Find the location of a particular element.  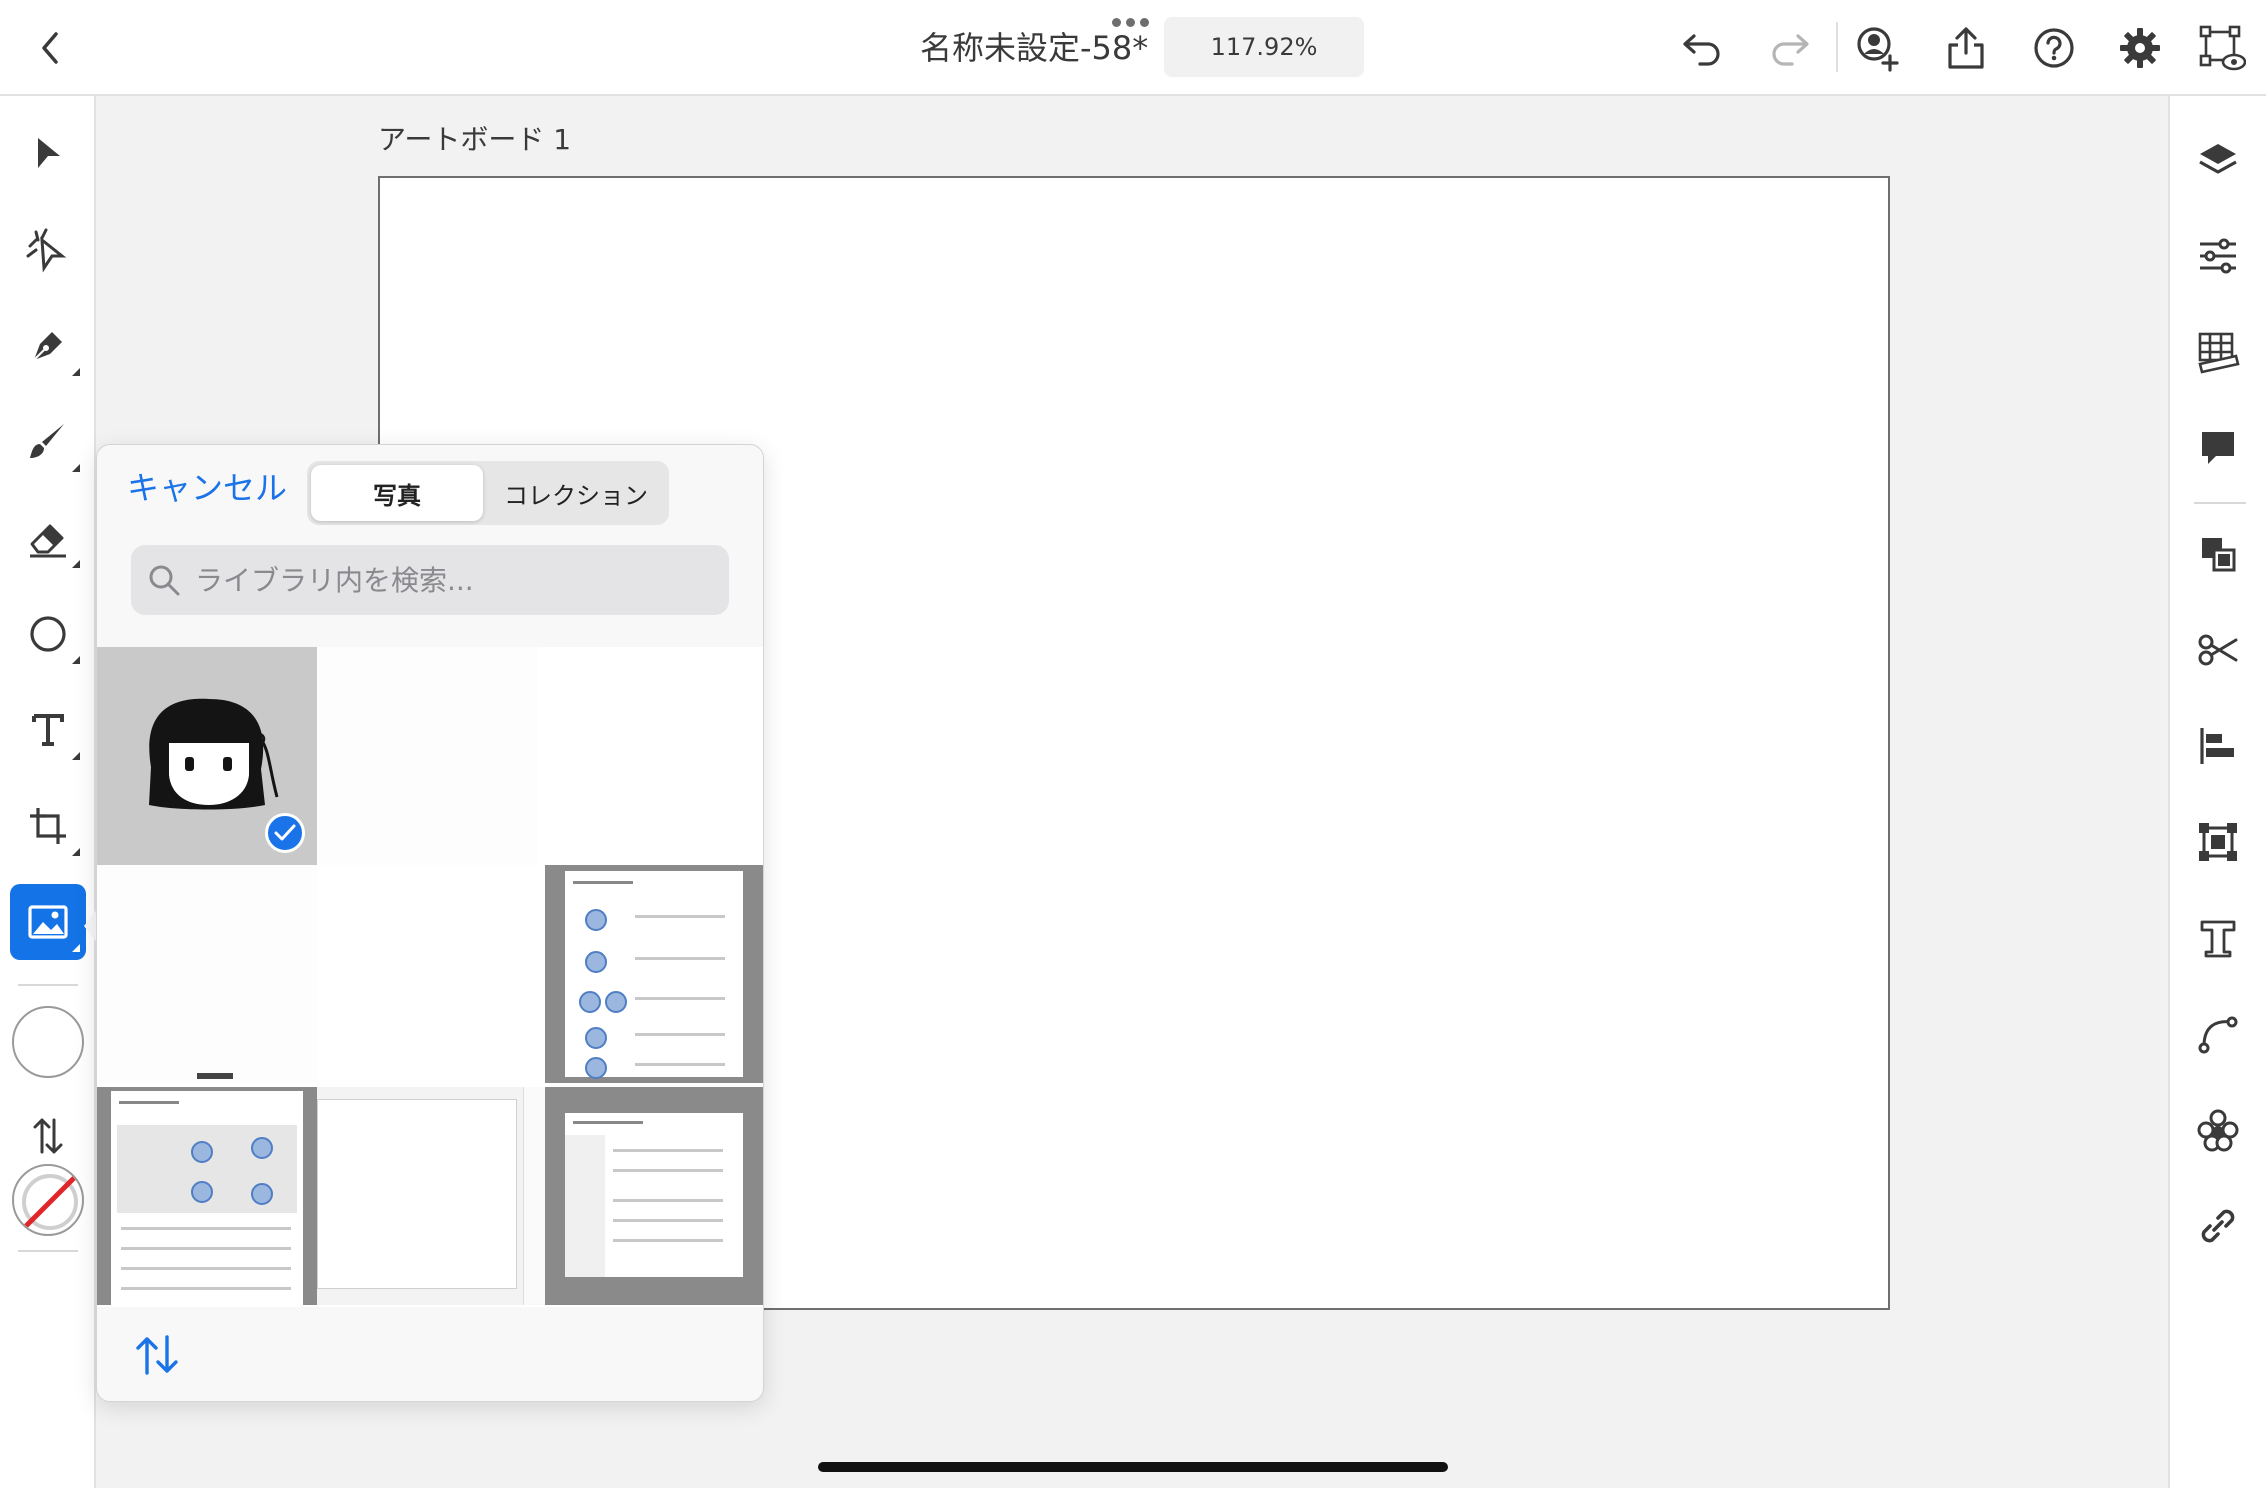

grid-button is located at coordinates (2218, 352).